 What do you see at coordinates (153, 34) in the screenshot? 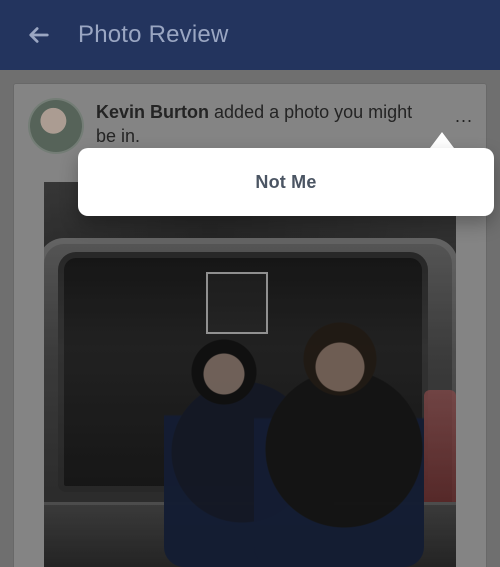
I see `page-title: Photo Review` at bounding box center [153, 34].